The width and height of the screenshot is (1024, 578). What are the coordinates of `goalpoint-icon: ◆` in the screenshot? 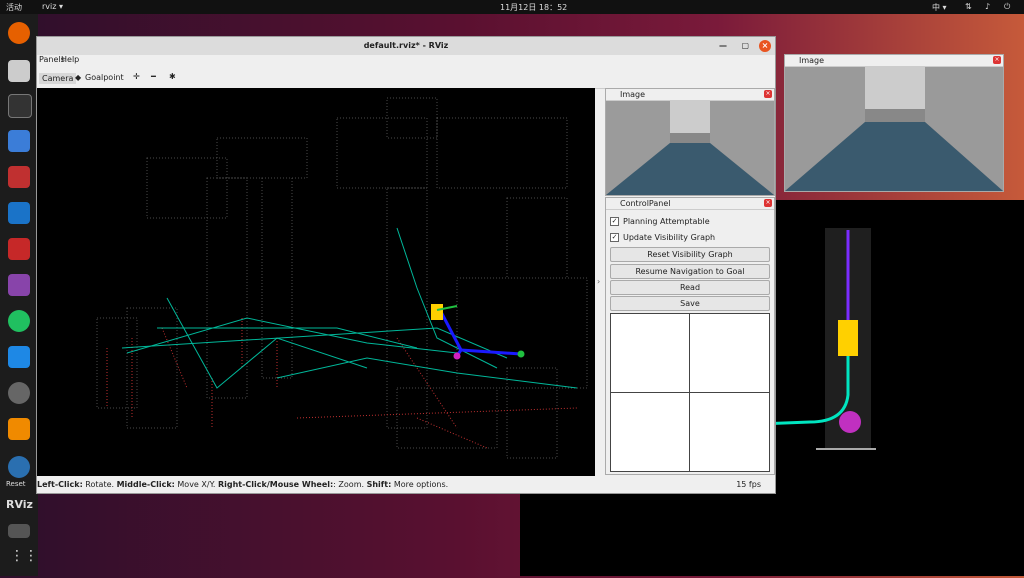 It's located at (78, 77).